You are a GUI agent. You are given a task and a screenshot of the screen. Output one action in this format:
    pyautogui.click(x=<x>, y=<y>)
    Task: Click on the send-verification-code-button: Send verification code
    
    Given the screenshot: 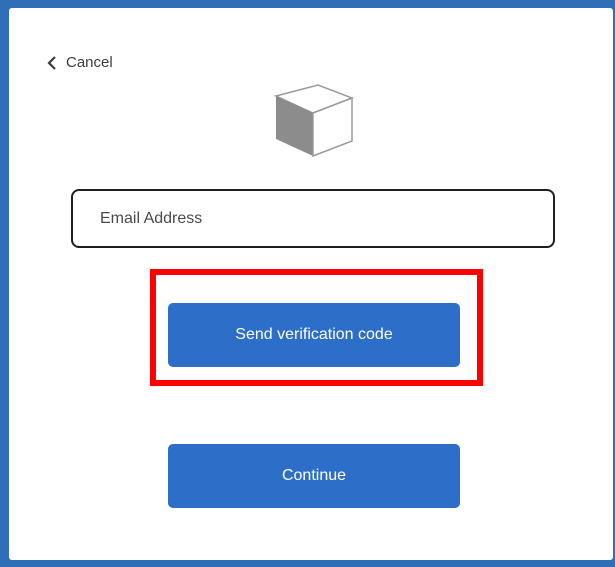 What is the action you would take?
    pyautogui.click(x=314, y=335)
    